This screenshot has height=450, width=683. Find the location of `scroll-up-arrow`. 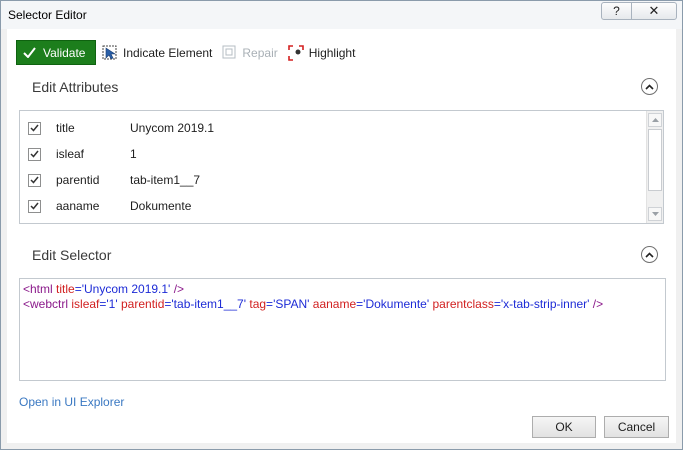

scroll-up-arrow is located at coordinates (655, 120).